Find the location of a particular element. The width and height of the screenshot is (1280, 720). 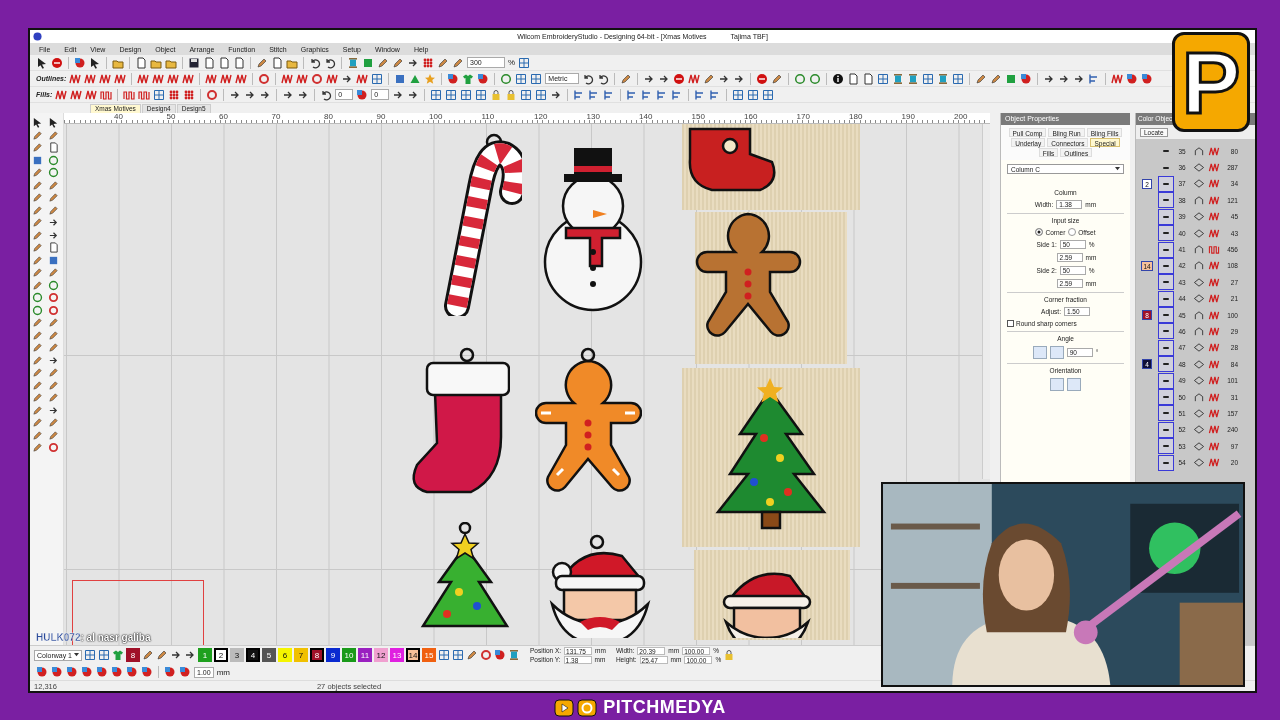

color-swatch: 6 is located at coordinates (285, 655).